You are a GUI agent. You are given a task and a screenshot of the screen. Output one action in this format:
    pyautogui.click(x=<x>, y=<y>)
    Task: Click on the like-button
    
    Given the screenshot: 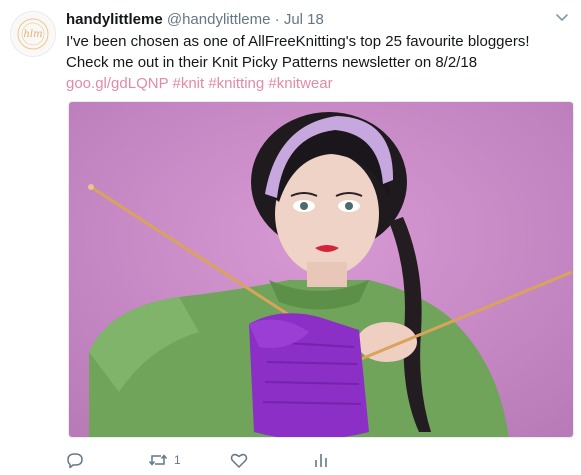 What is the action you would take?
    pyautogui.click(x=242, y=460)
    